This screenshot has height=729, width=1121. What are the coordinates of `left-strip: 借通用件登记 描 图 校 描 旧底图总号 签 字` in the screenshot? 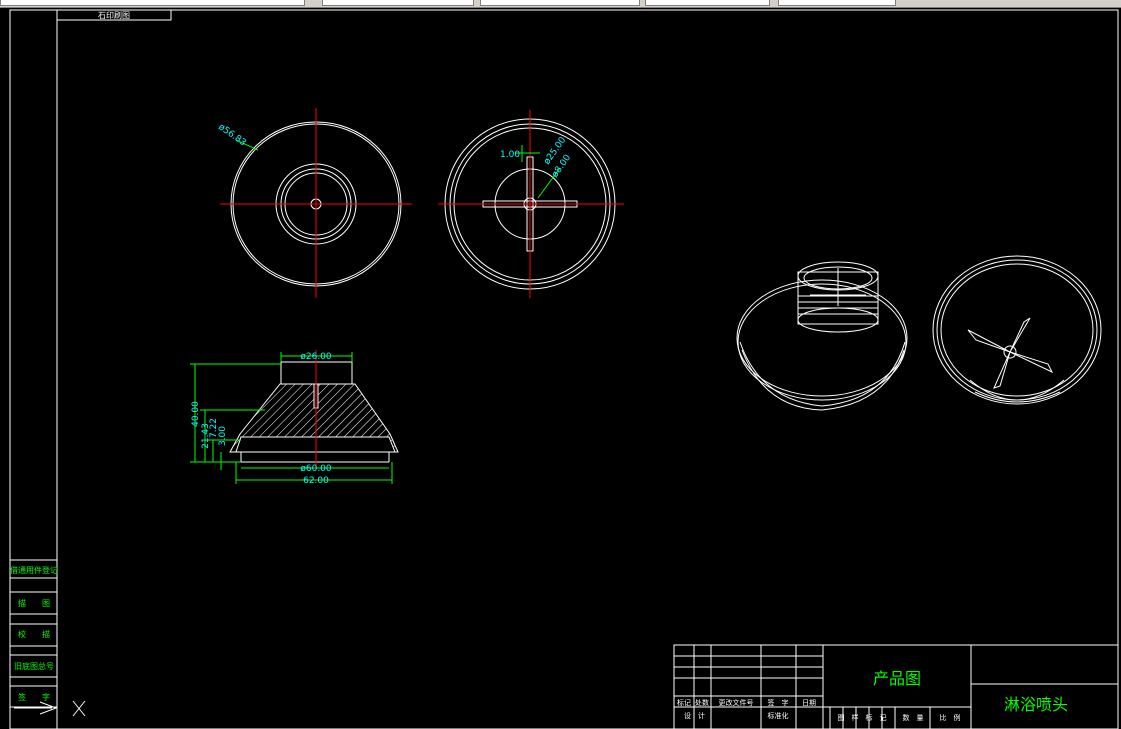 It's located at (34, 633).